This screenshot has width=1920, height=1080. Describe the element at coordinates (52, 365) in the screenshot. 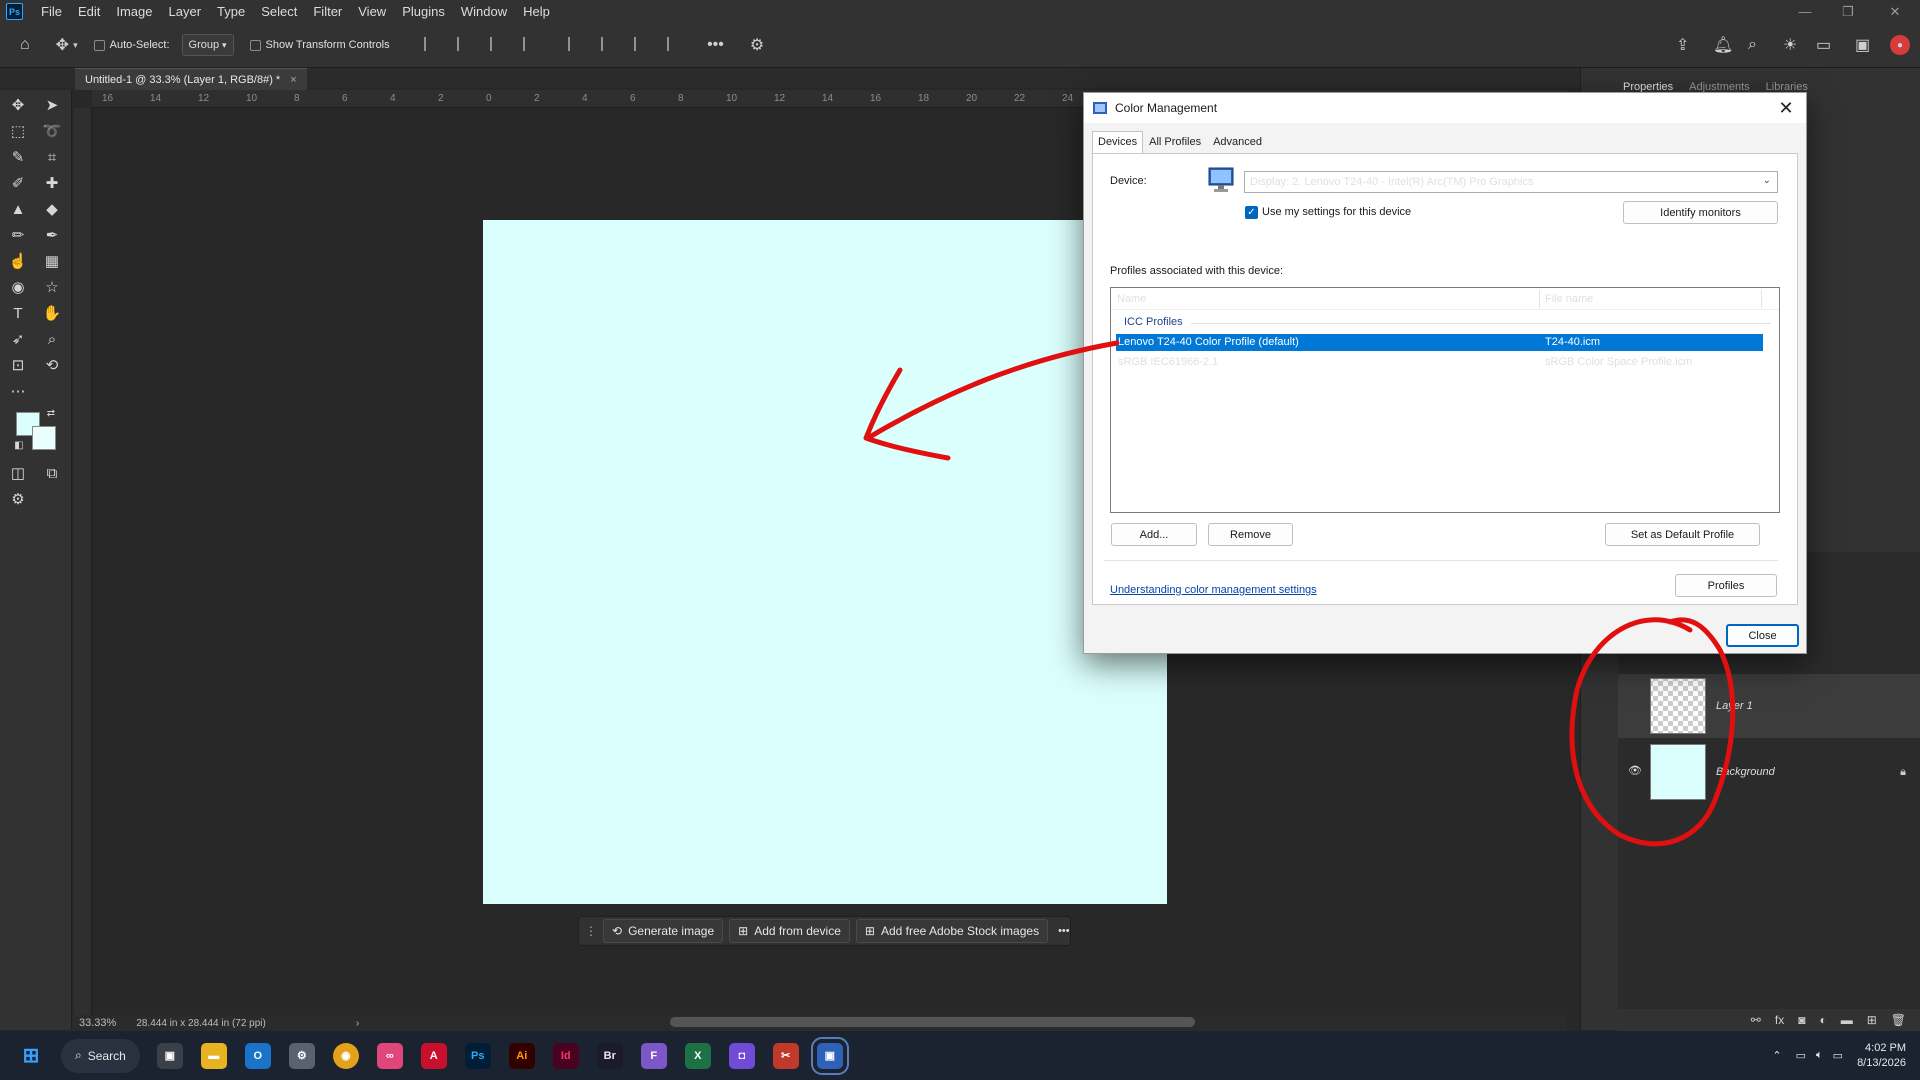

I see `rotate-view-icon: ⟲` at that location.